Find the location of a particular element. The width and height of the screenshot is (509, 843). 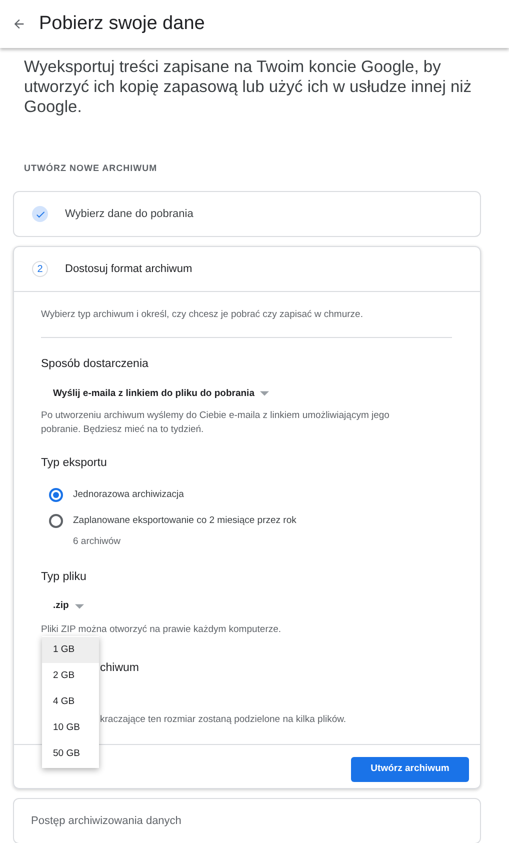

step-description: Wybierz typ archiwum i określ, czy chcesz je pobrać czy zapisać w chmurze. is located at coordinates (202, 315).